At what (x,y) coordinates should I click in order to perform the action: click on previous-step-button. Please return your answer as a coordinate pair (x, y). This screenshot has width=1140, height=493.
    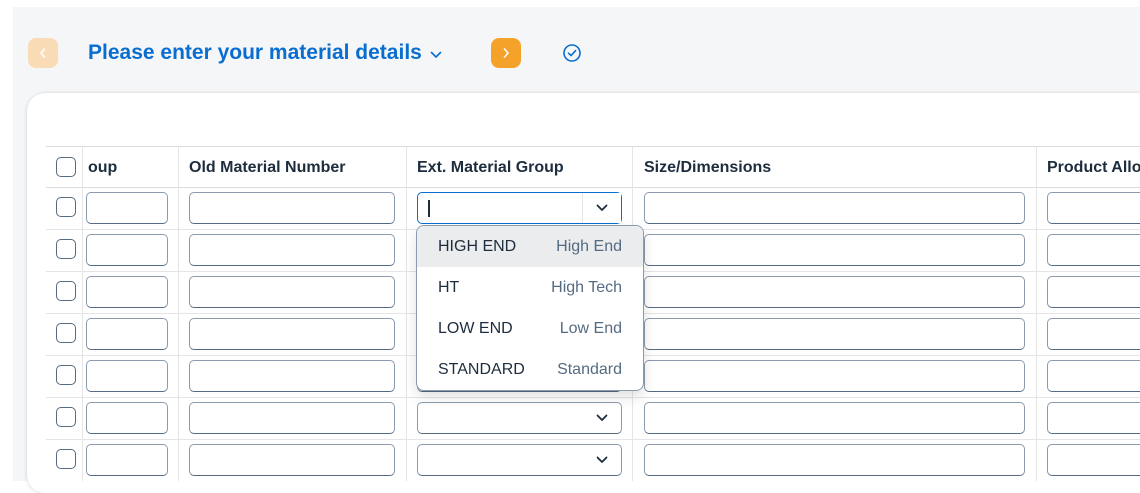
    Looking at the image, I should click on (43, 53).